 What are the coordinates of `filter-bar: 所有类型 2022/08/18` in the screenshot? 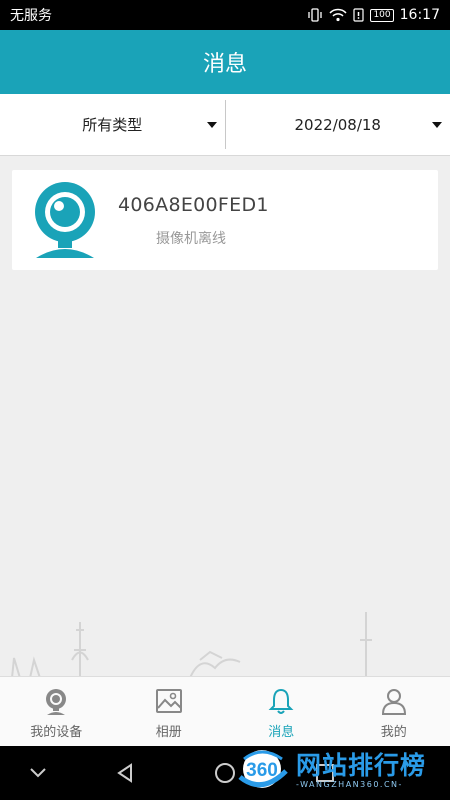 It's located at (225, 125).